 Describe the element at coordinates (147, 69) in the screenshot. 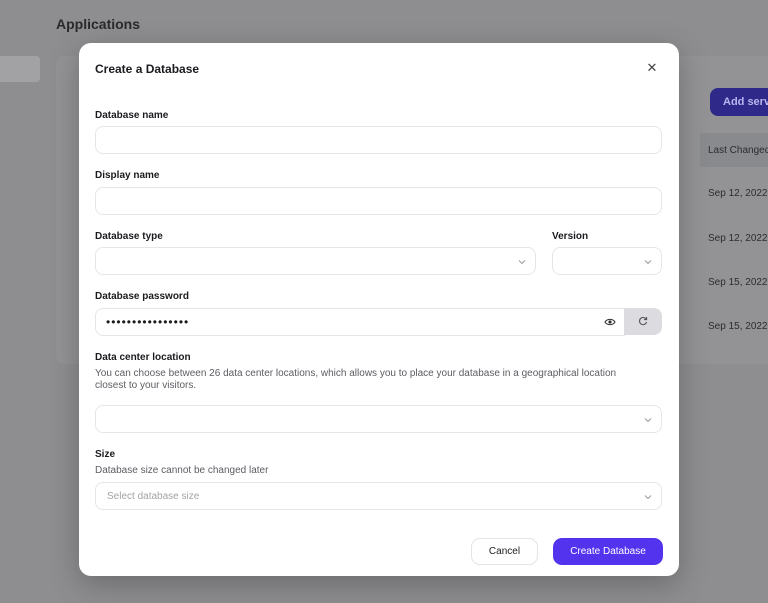

I see `modal-title: Create a Database` at that location.